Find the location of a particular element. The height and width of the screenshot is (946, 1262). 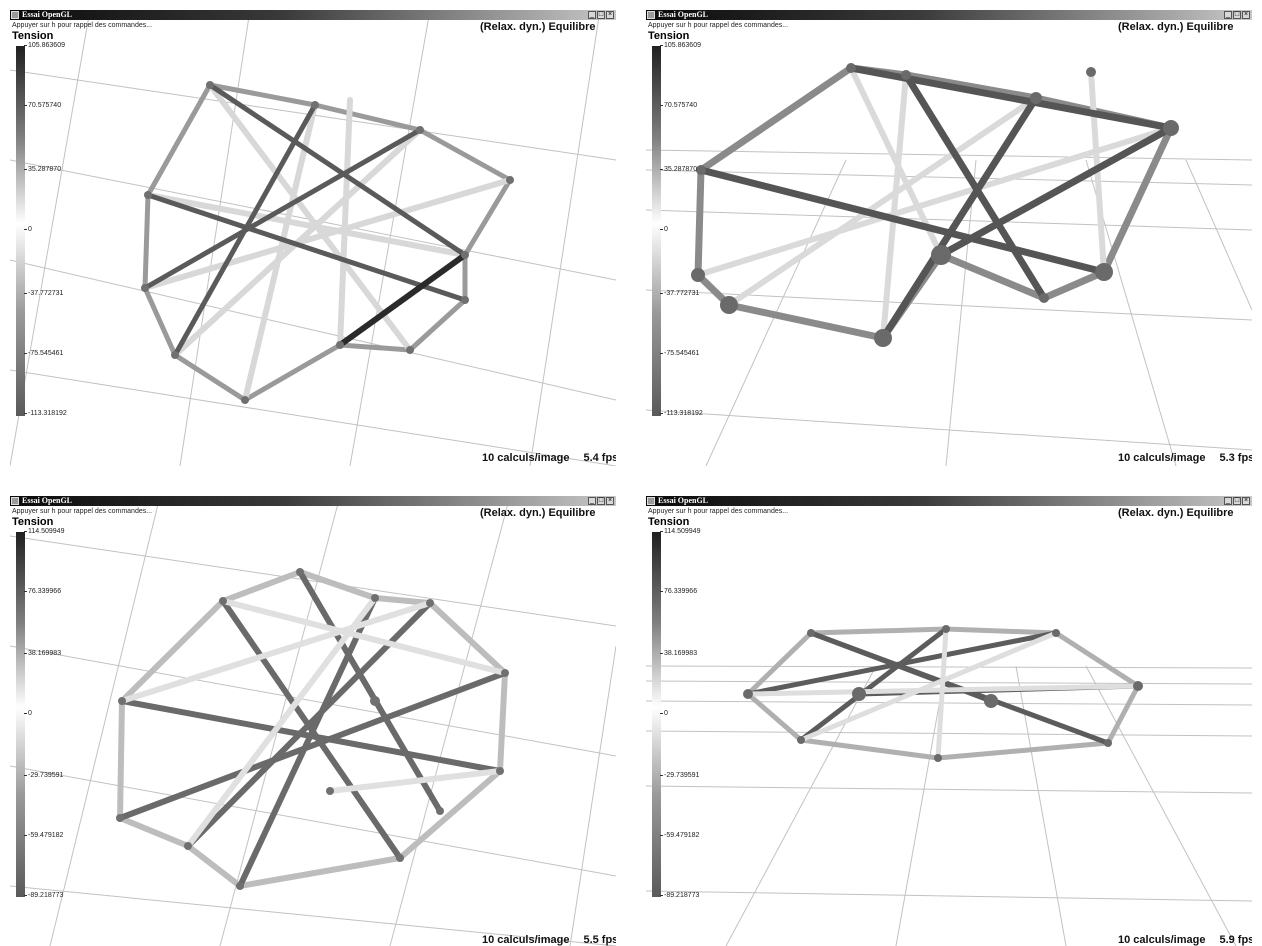

fps-readout: 5.9 fps is located at coordinates (1235, 940).